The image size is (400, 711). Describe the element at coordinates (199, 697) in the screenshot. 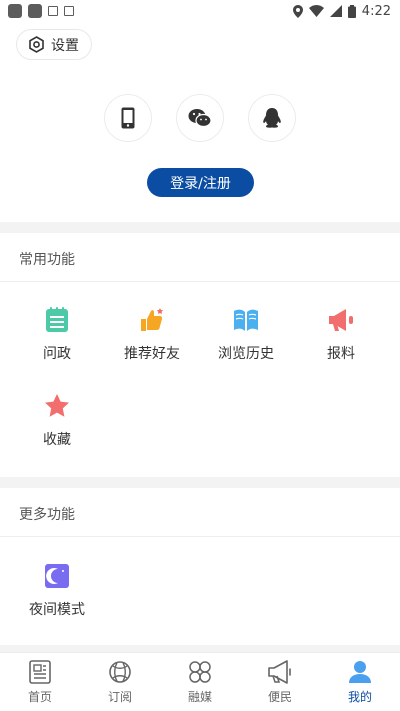

I see `nav-label: 融媒` at that location.